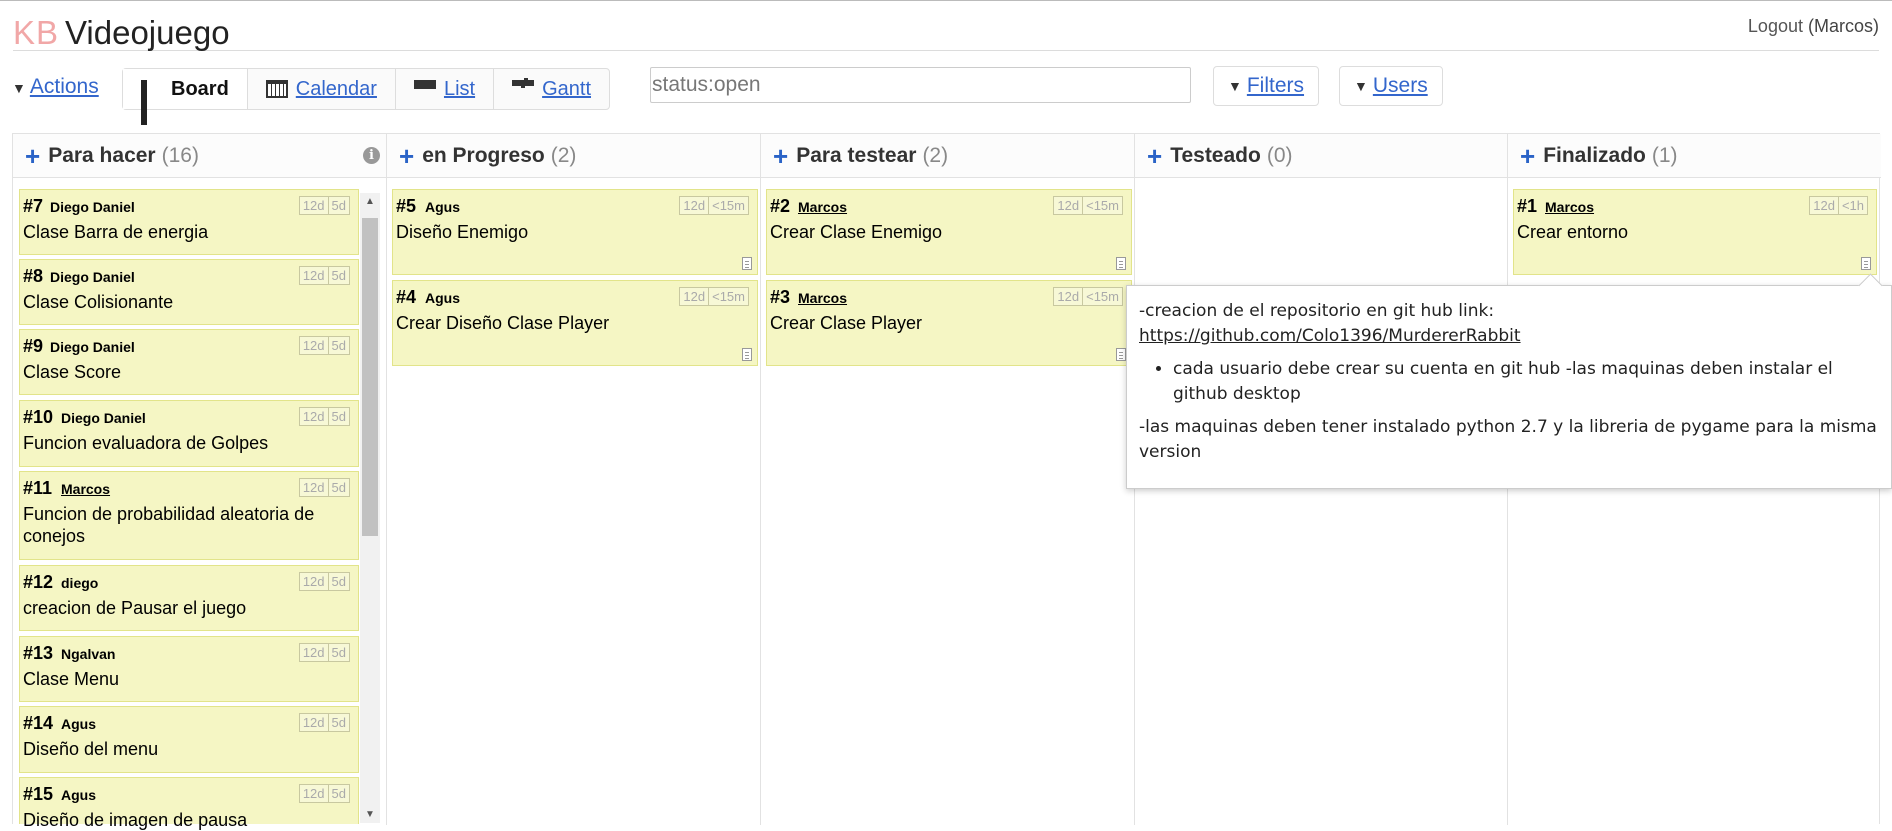  Describe the element at coordinates (189, 739) in the screenshot. I see `task-card: #14 Agus 12d 5d Diseño del menu` at that location.